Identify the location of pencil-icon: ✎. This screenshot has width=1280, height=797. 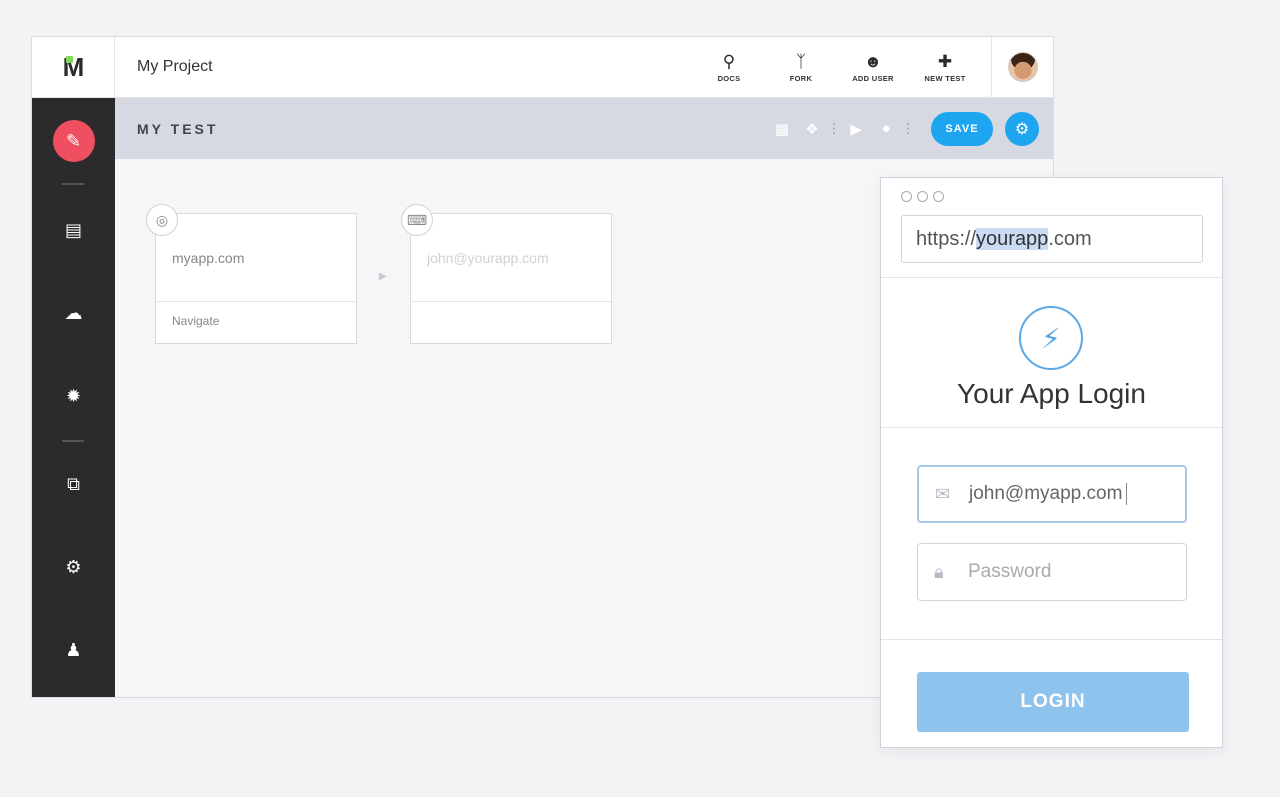
(73, 141).